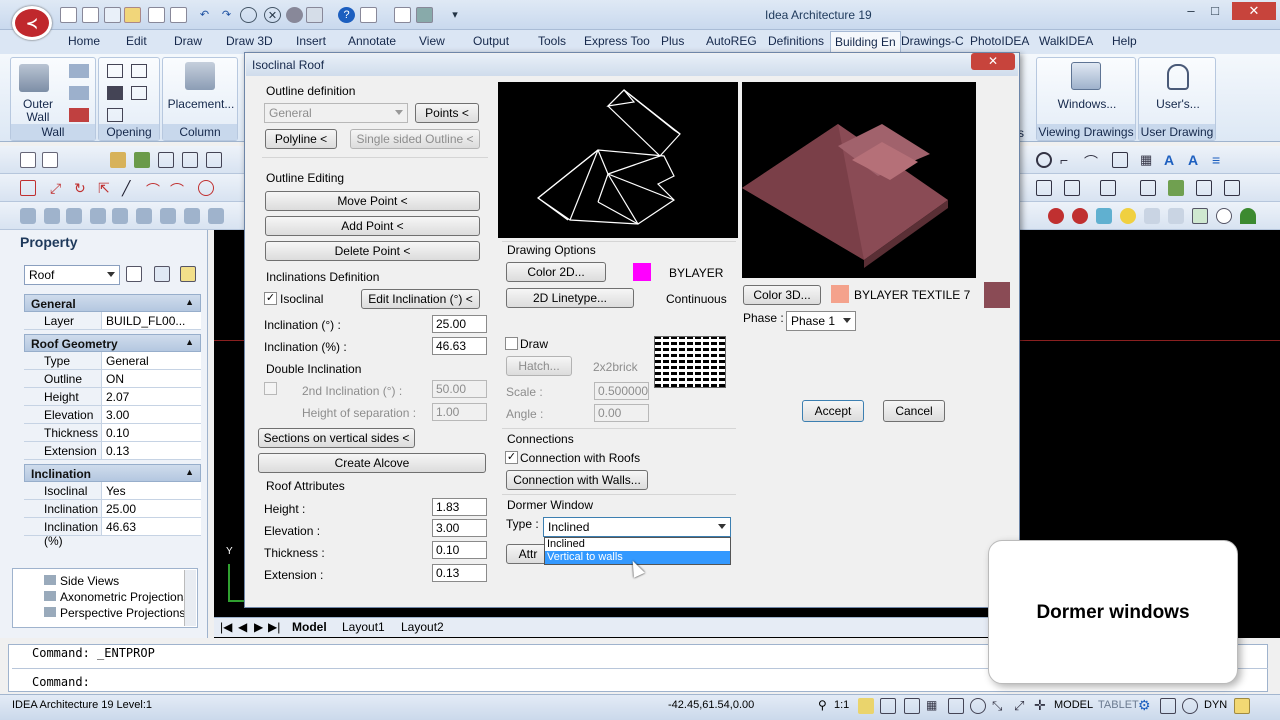  Describe the element at coordinates (274, 627) in the screenshot. I see `layout-nav-last: ▶|` at that location.